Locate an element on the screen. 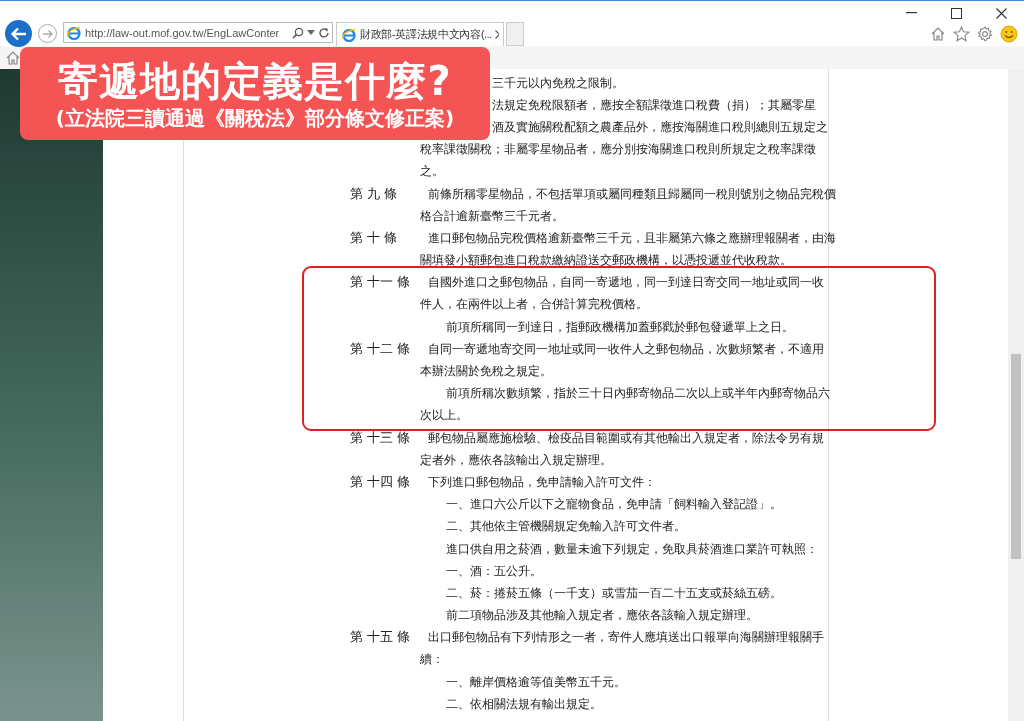 The image size is (1024, 721). paragraph-line: 件人，在兩件以上者，合併計算完稅價格。 is located at coordinates (534, 305).